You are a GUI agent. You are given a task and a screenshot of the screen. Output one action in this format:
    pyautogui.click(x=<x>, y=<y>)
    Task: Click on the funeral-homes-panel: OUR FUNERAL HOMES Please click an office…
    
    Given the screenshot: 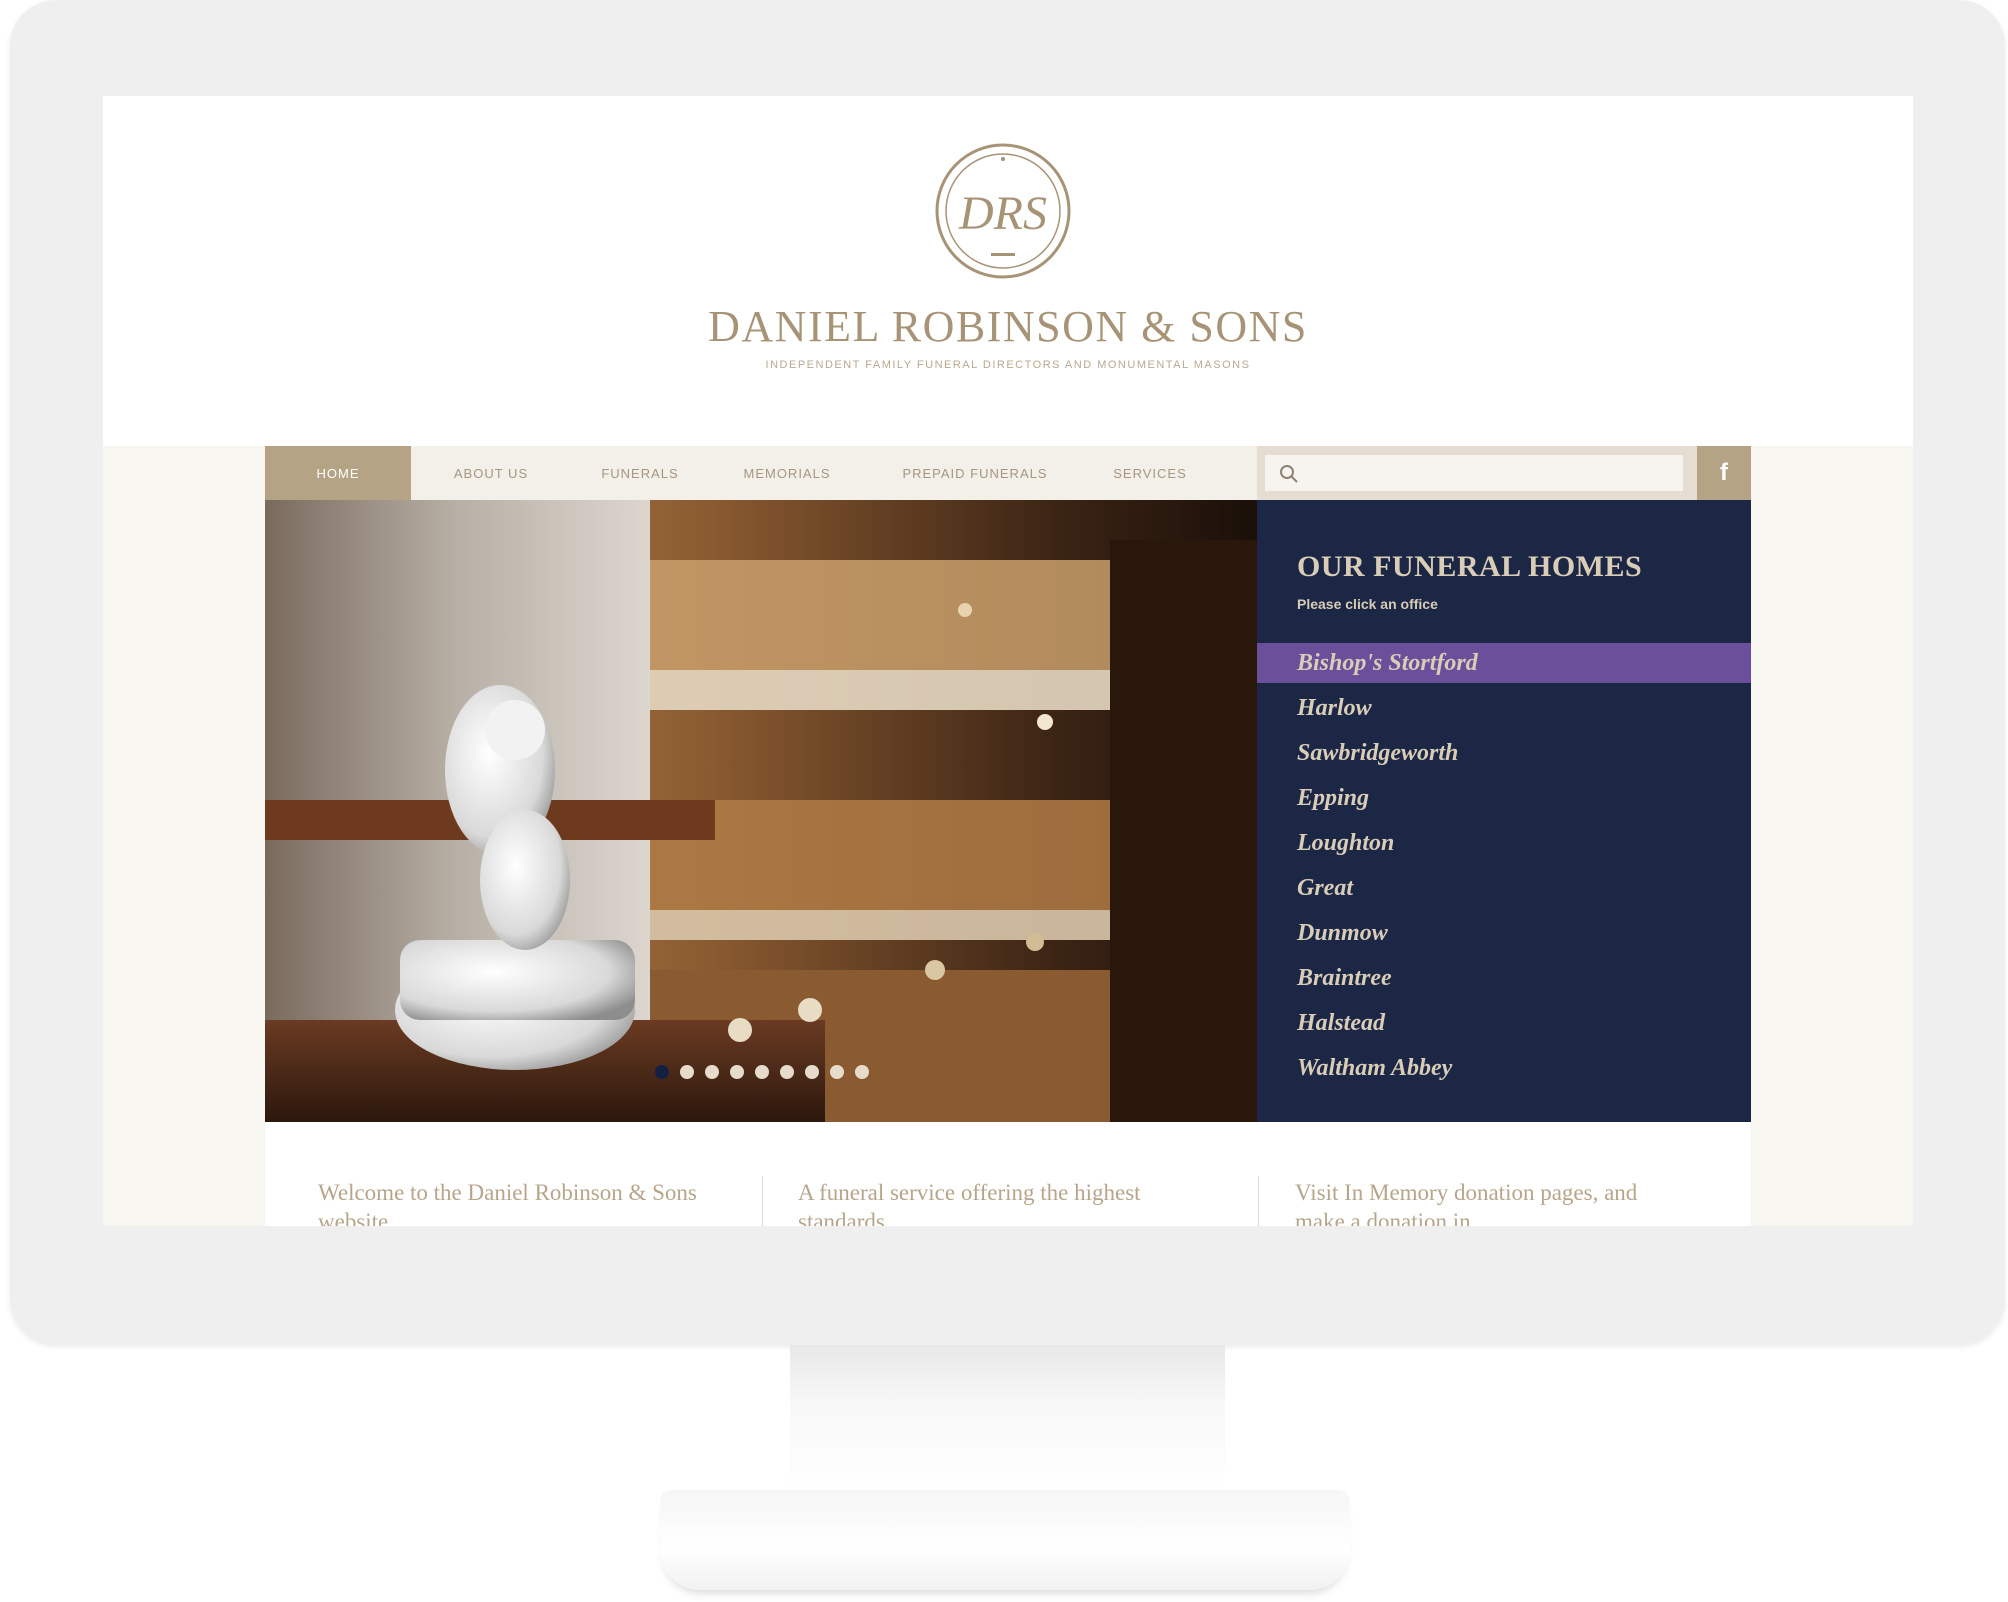 What is the action you would take?
    pyautogui.click(x=1504, y=811)
    